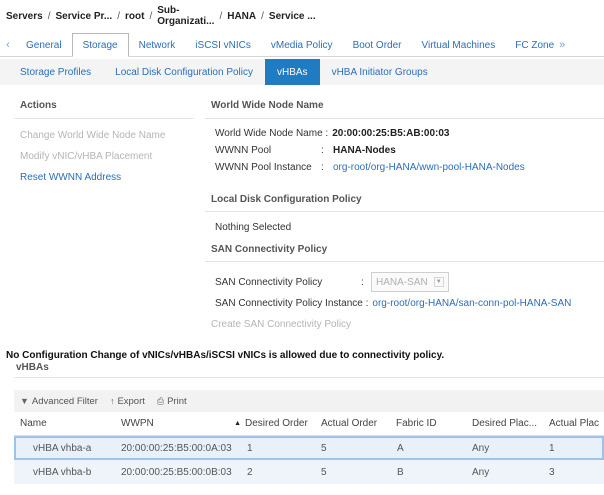 This screenshot has width=604, height=495. Describe the element at coordinates (64, 401) in the screenshot. I see `advanced-filter-label: Advanced Filter` at that location.